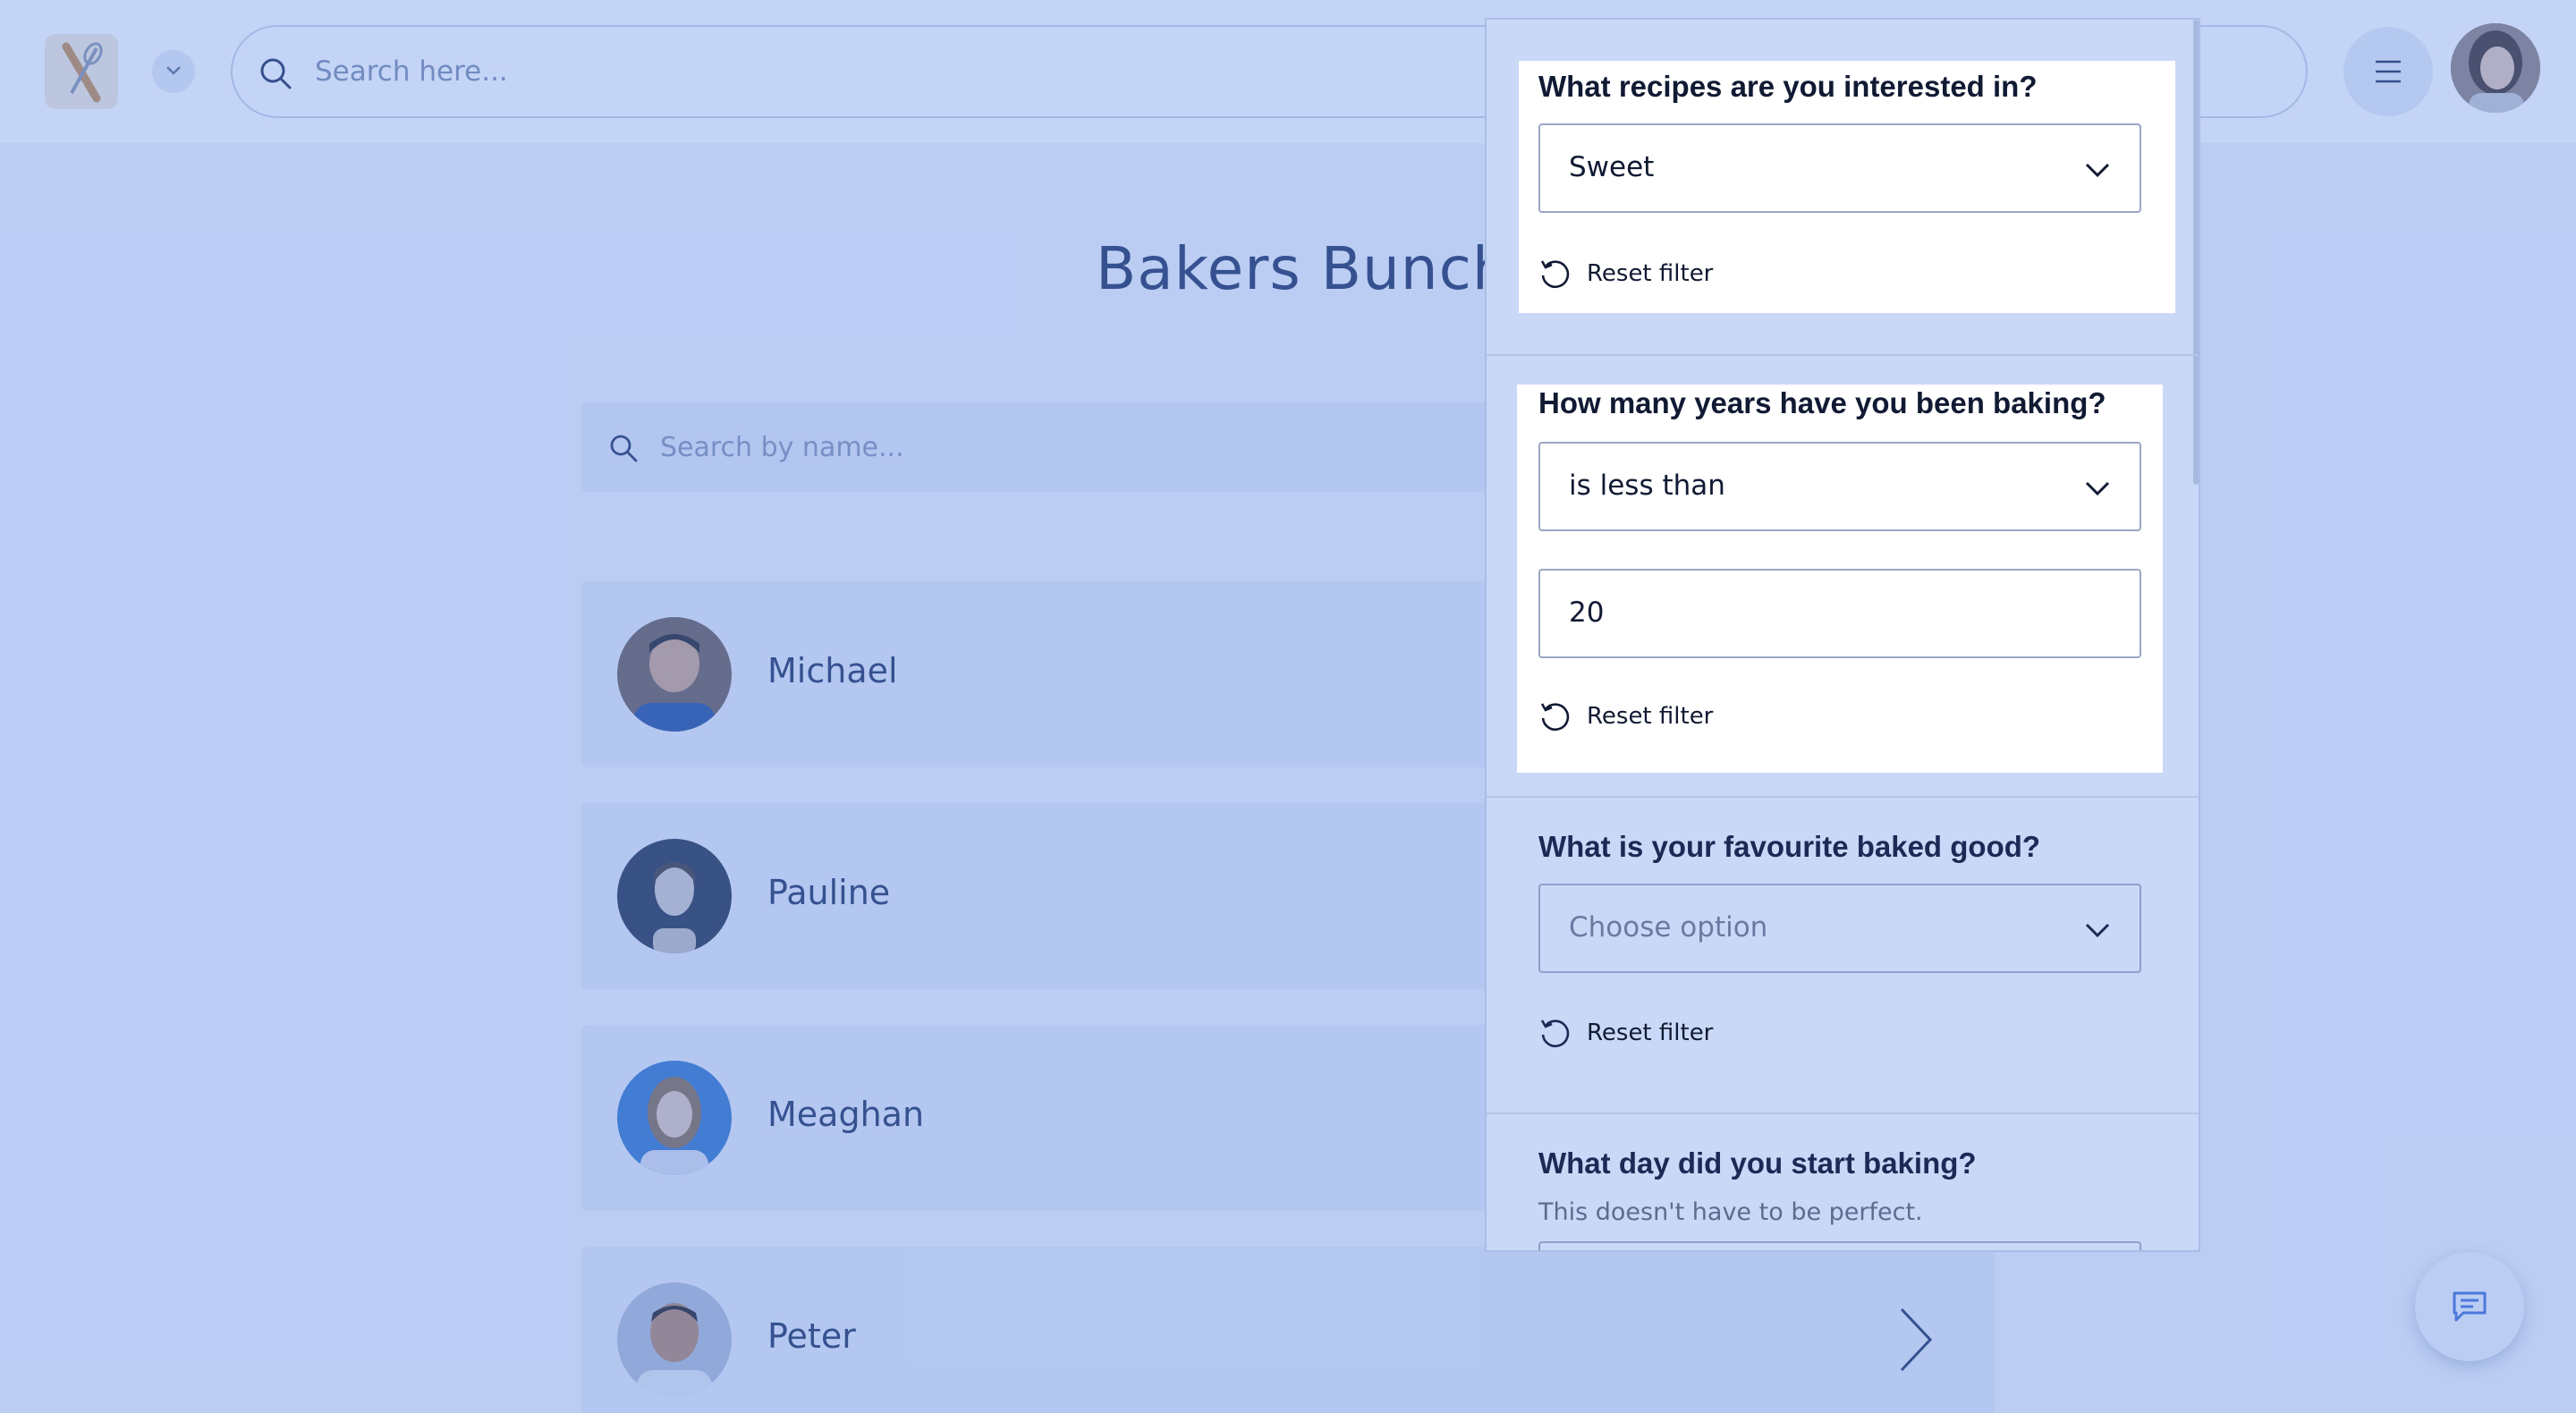  Describe the element at coordinates (2196, 252) in the screenshot. I see `filter-panel-scrollbar` at that location.